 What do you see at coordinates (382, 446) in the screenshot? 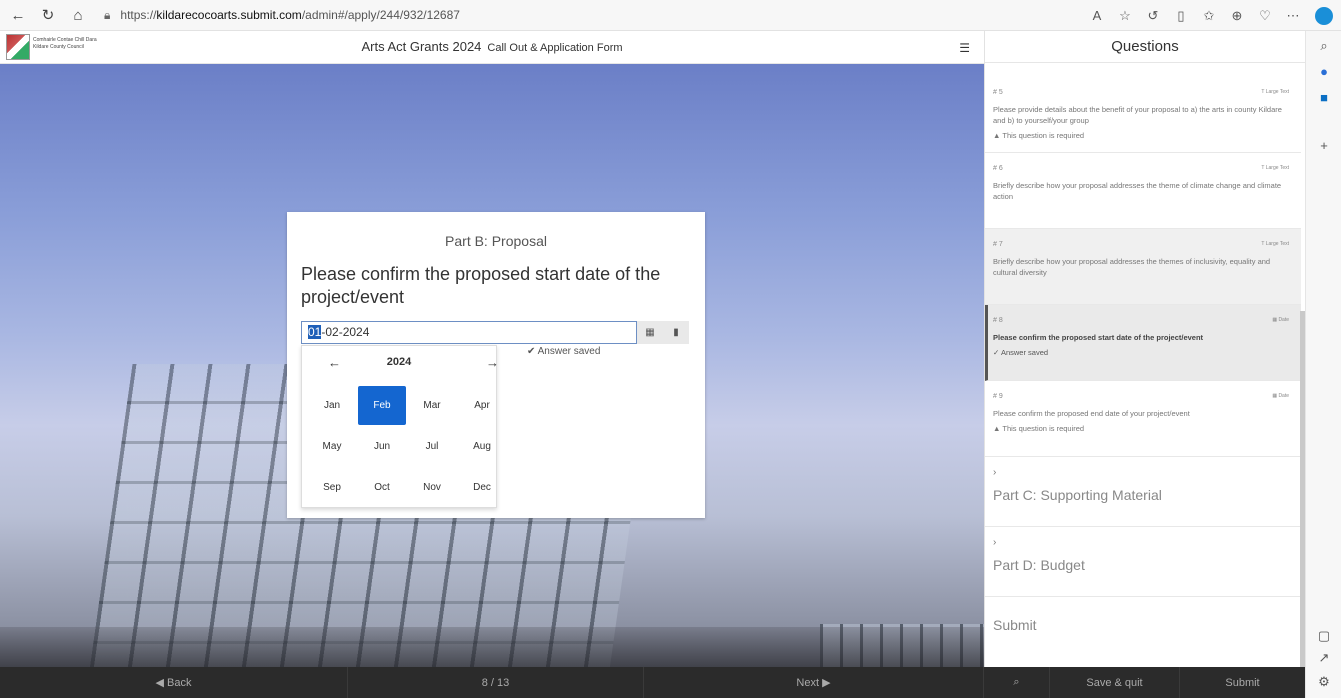
I see `month-jun: Jun` at bounding box center [382, 446].